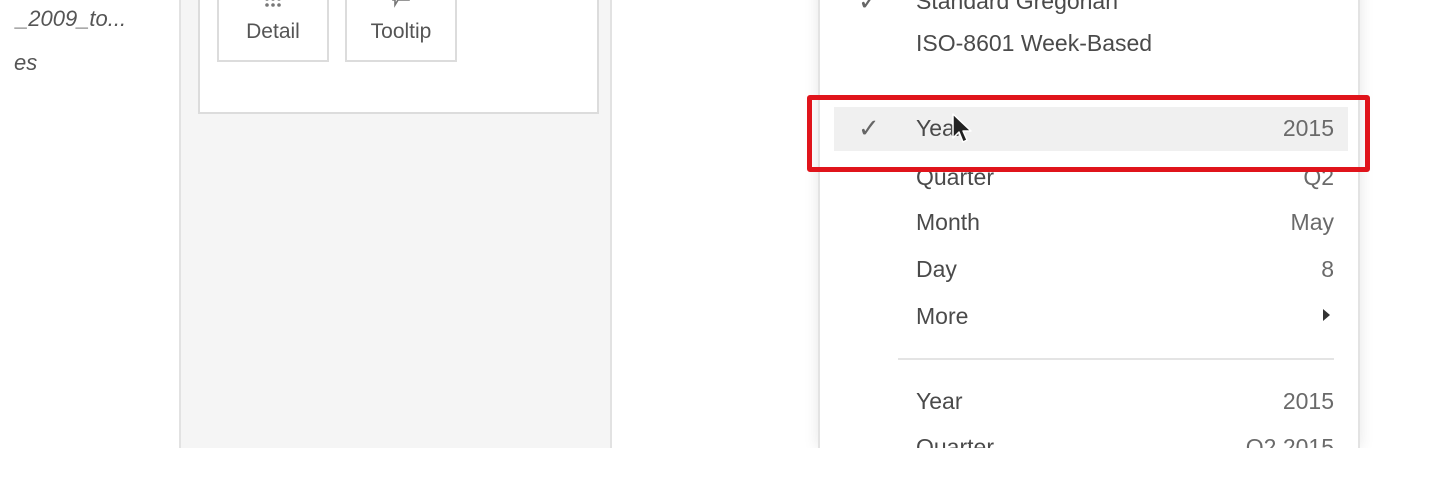 This screenshot has height=490, width=1447. What do you see at coordinates (1017, 7) in the screenshot?
I see `menu-item-label: Standard Gregorian` at bounding box center [1017, 7].